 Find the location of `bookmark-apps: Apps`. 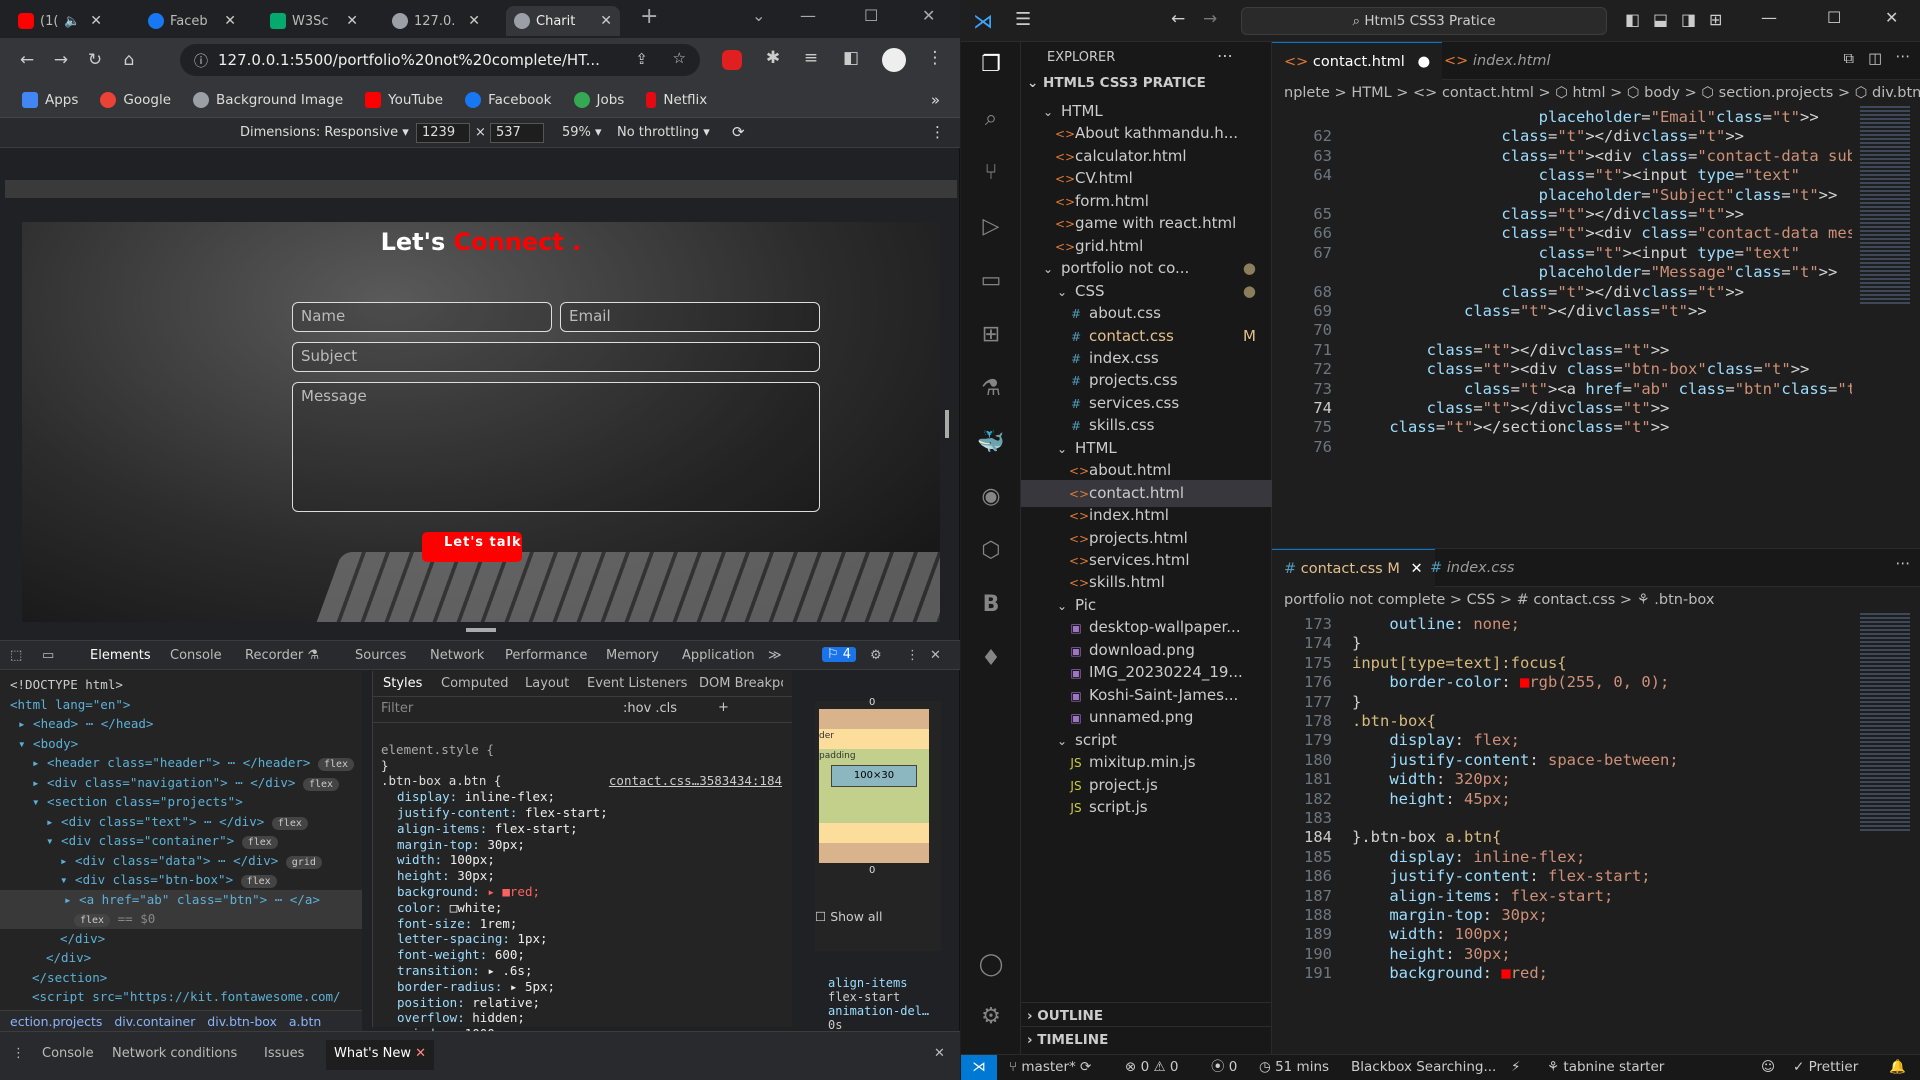

bookmark-apps: Apps is located at coordinates (50, 99).